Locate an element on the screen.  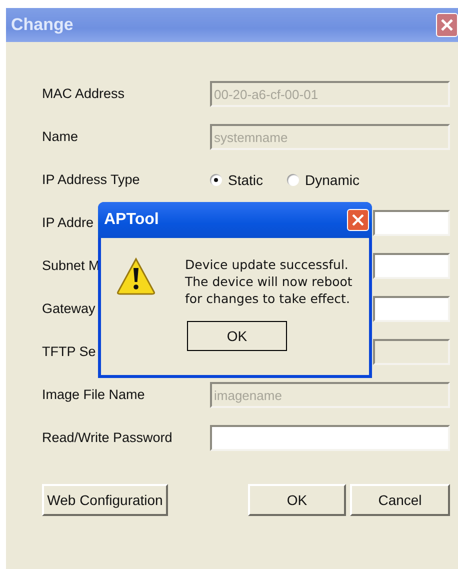
field-label: Read/Write Password is located at coordinates (107, 437).